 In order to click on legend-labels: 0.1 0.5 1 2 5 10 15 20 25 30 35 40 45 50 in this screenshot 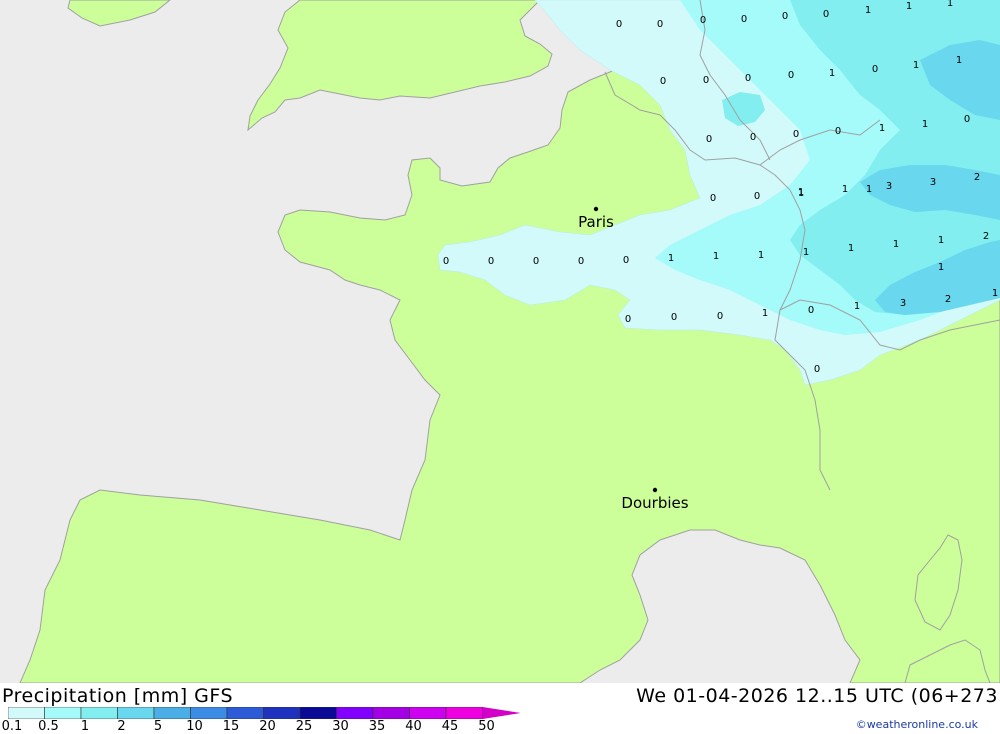, I will do `click(260, 726)`.